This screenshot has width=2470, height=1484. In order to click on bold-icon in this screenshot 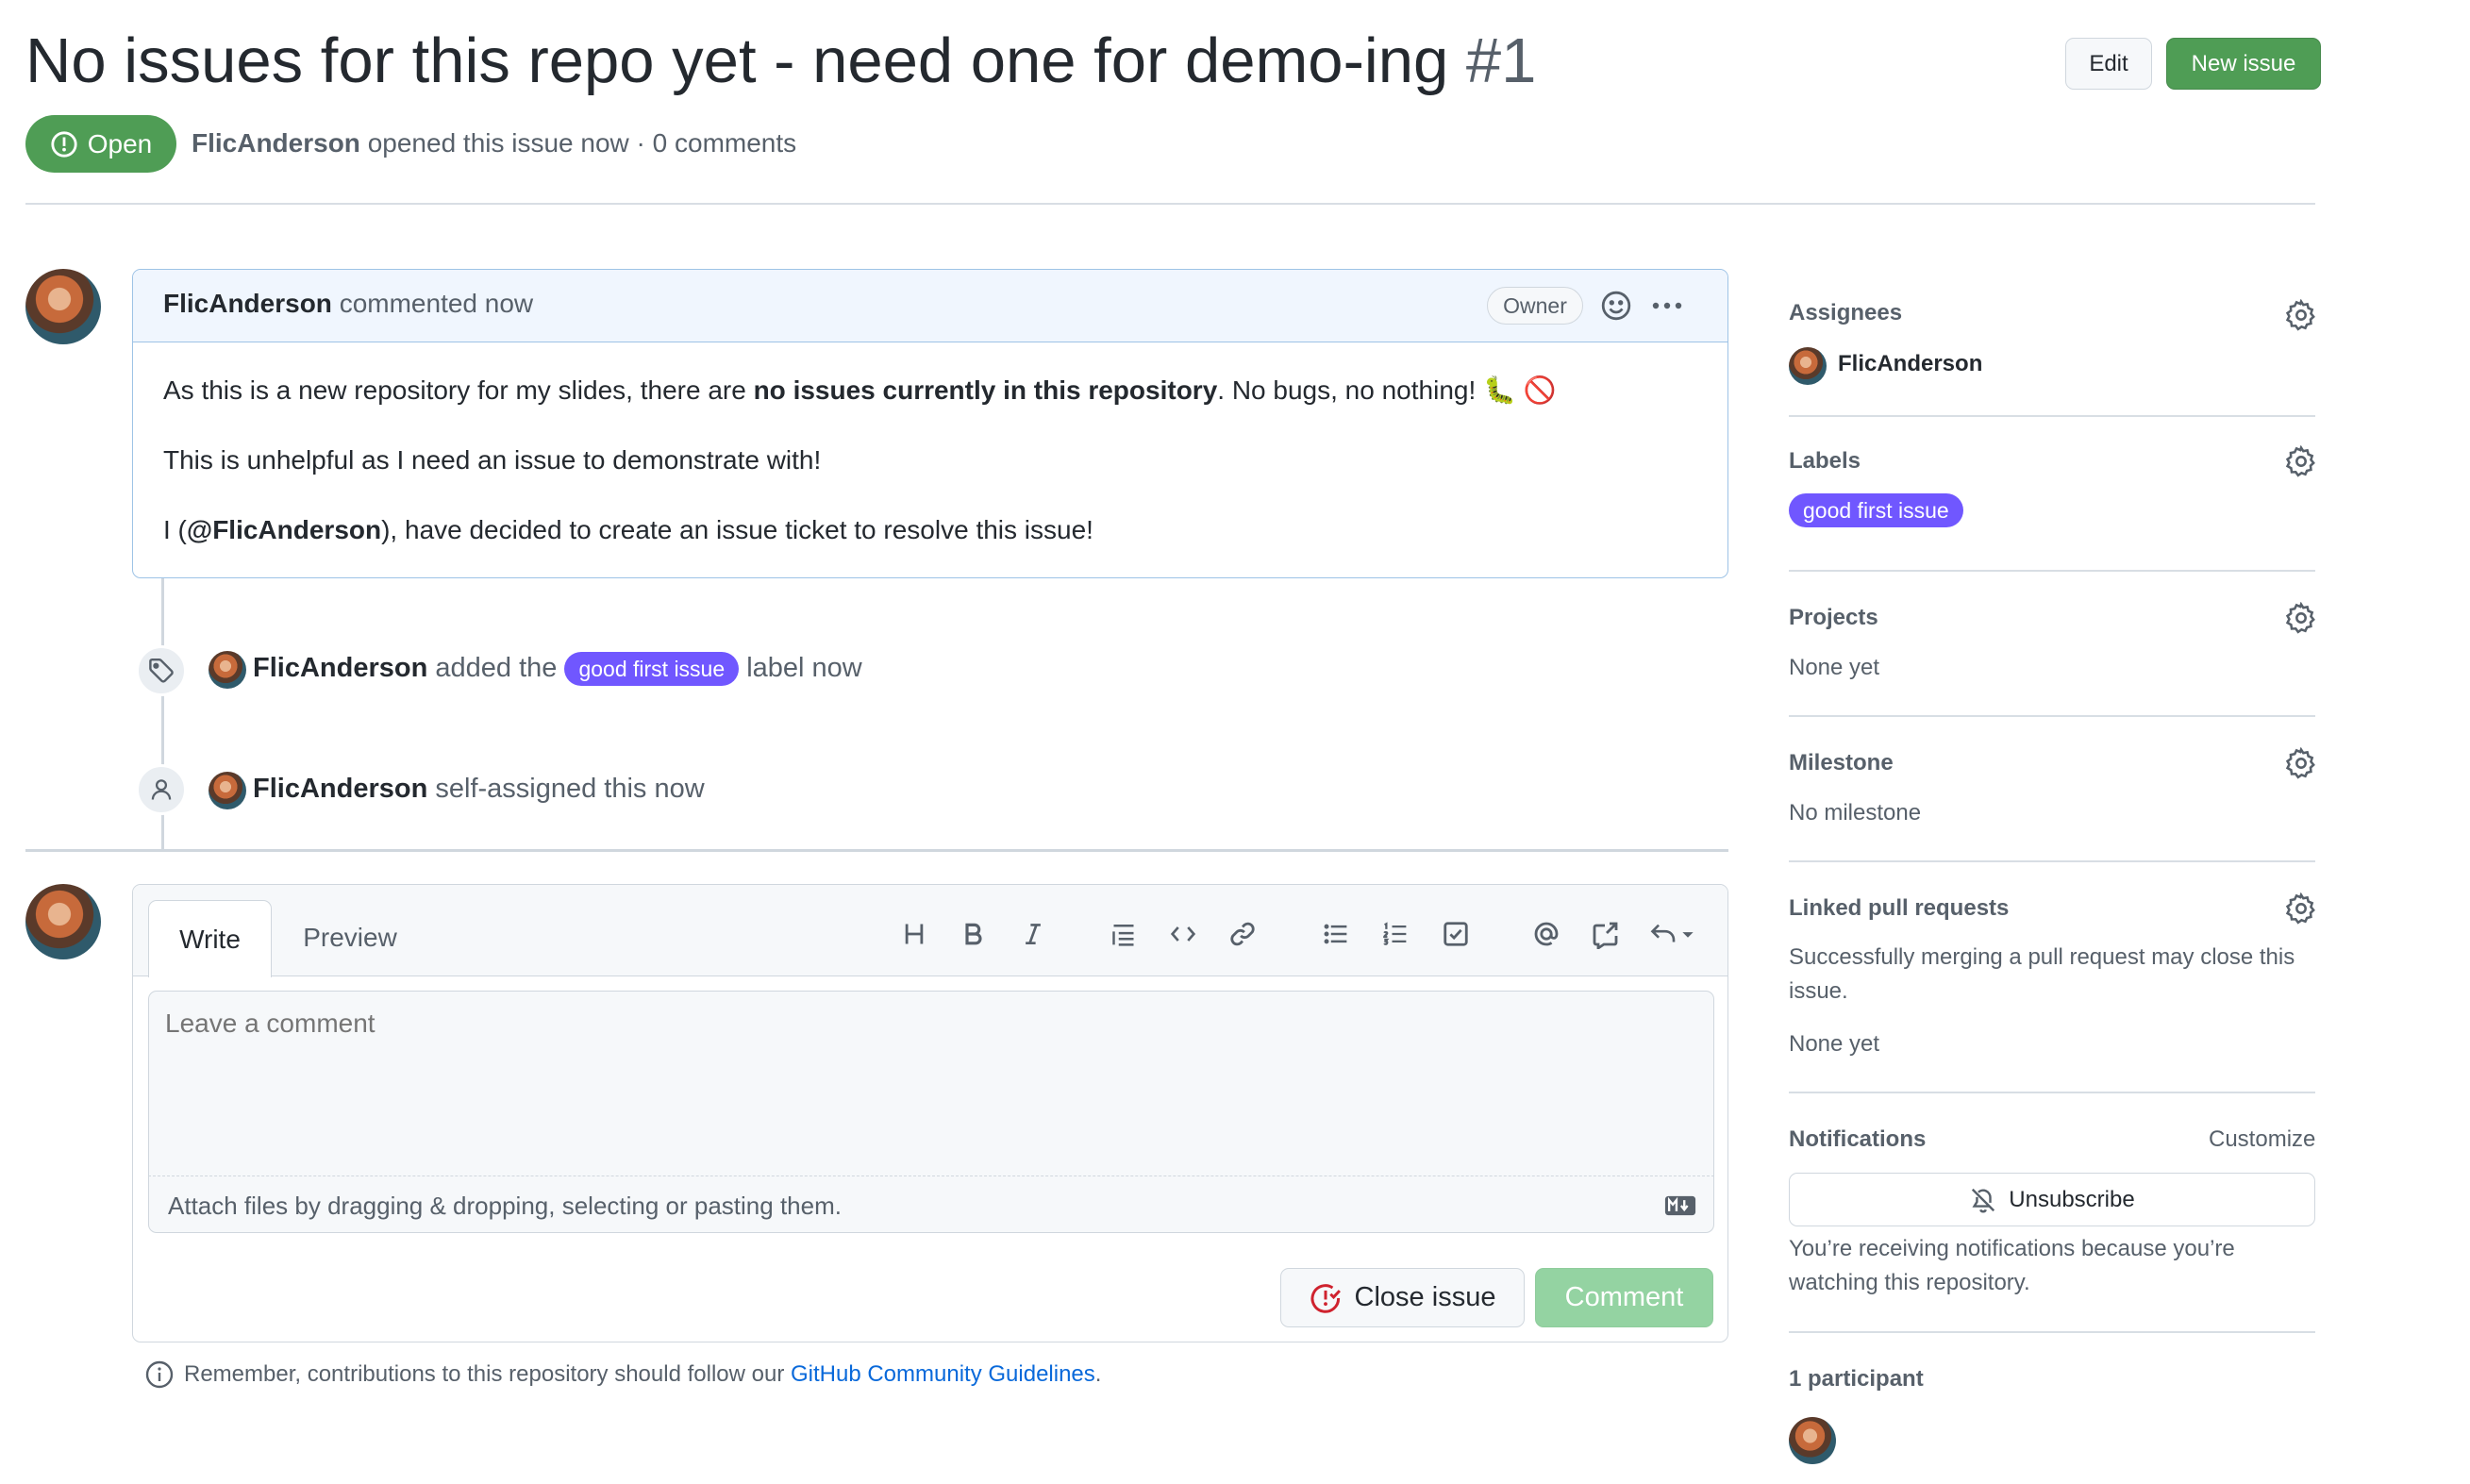, I will do `click(973, 934)`.